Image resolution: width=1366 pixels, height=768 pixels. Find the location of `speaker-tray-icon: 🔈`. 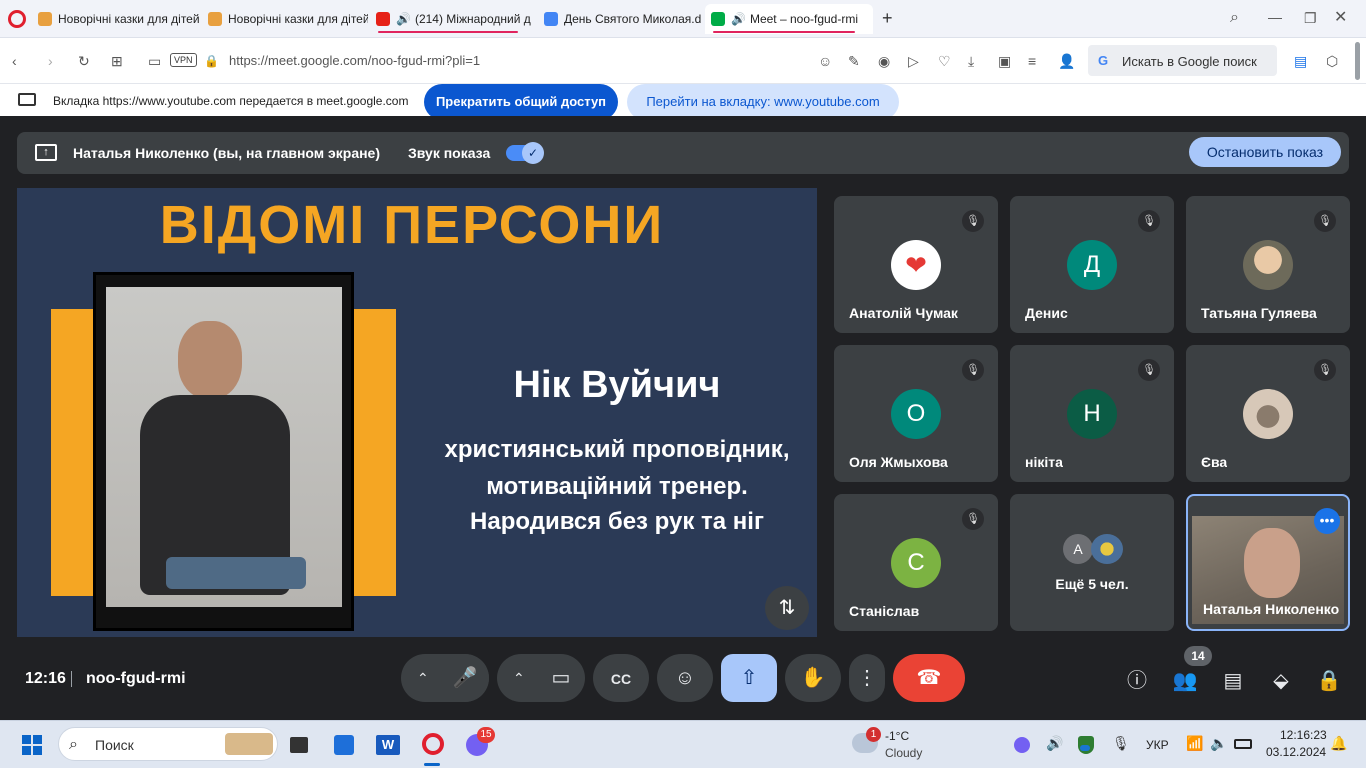

speaker-tray-icon: 🔈 is located at coordinates (1218, 743).